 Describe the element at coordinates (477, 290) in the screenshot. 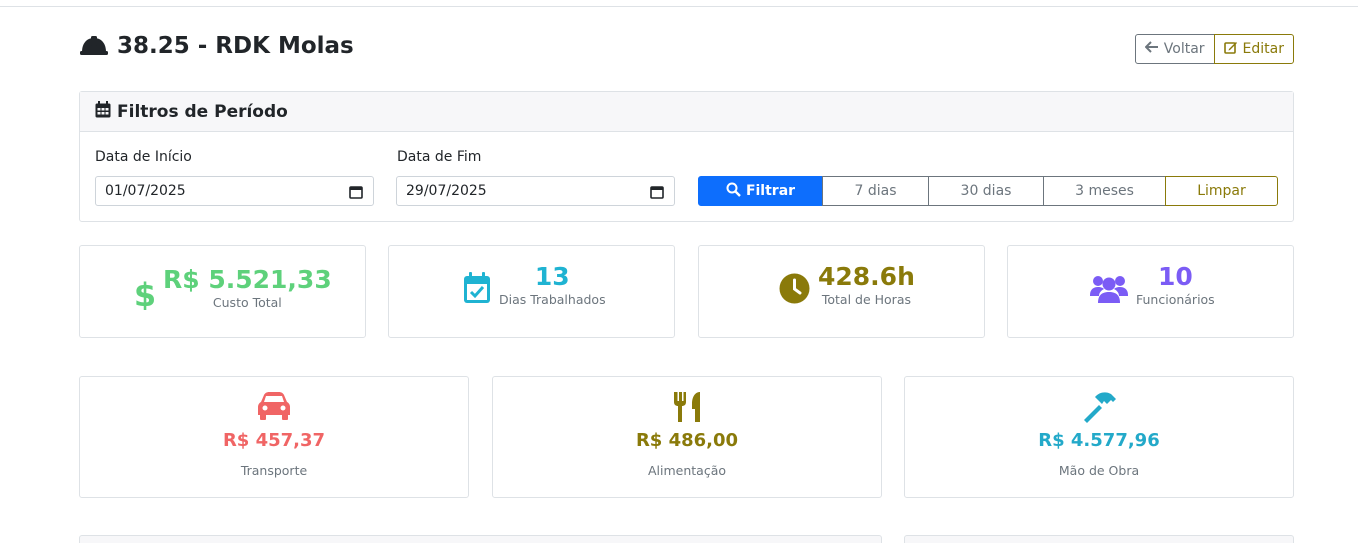

I see `calendar-check-icon` at that location.